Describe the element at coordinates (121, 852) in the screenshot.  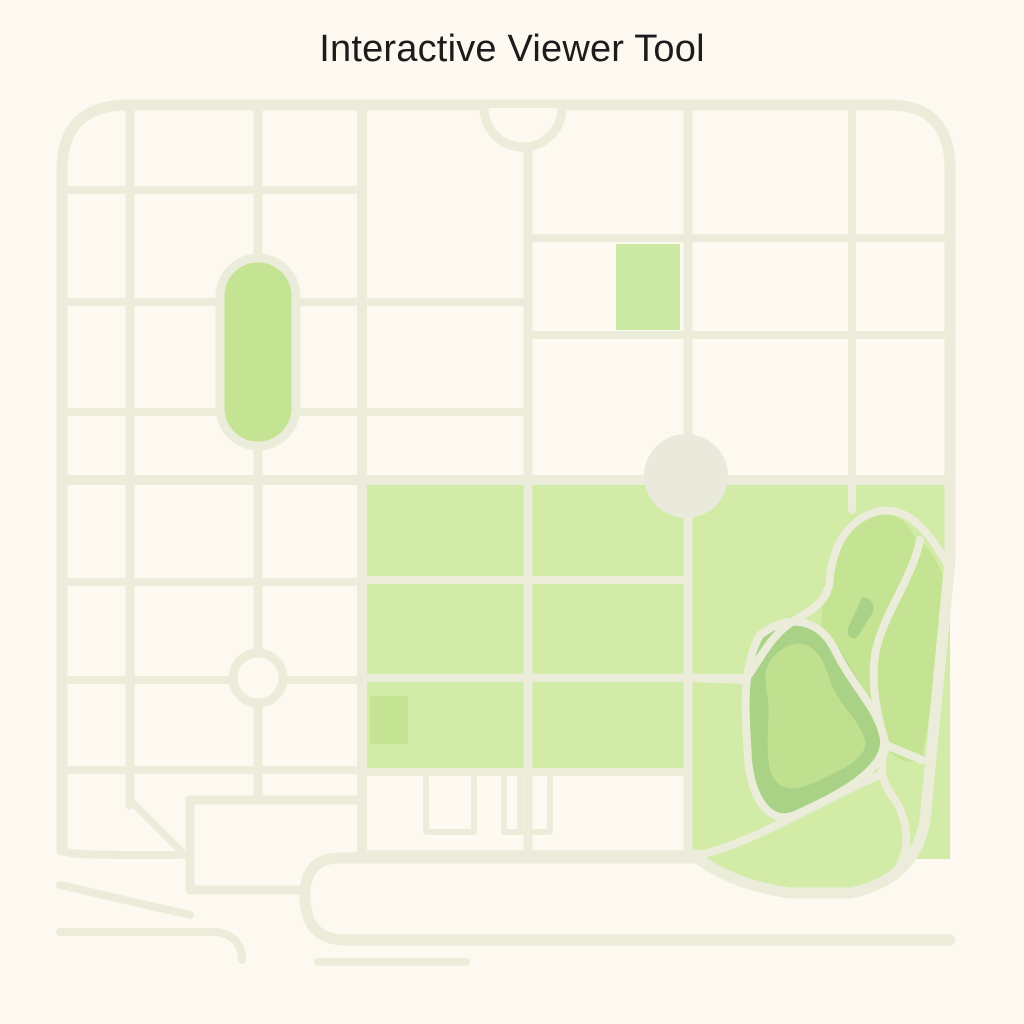
I see `southwest-frontage` at that location.